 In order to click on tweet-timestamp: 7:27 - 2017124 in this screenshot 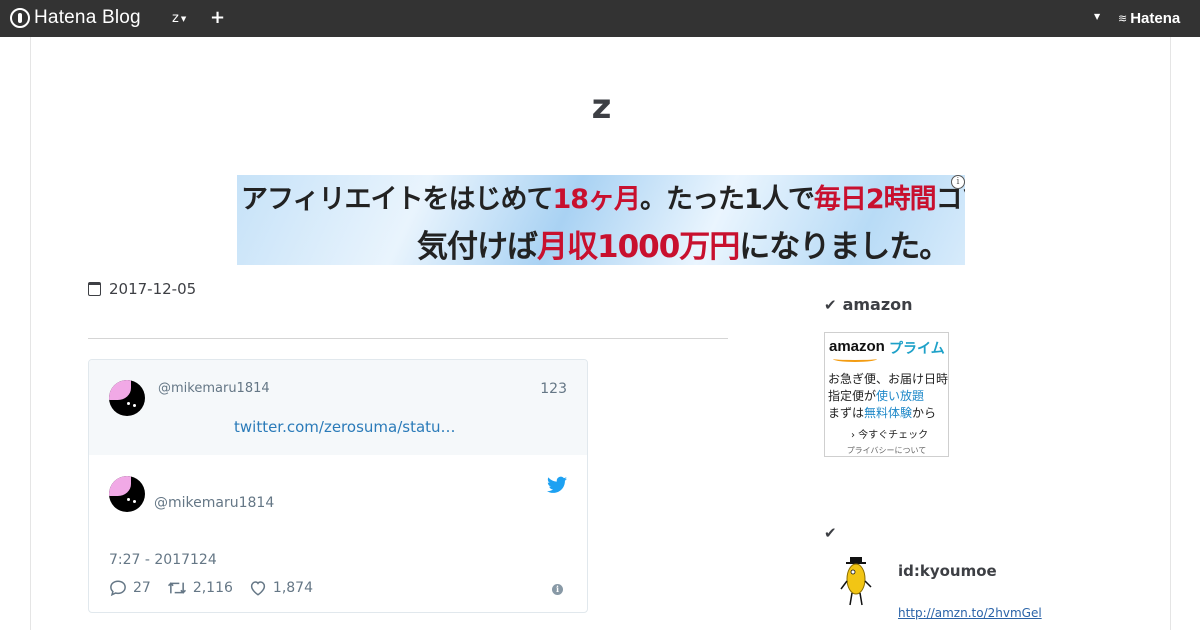, I will do `click(163, 560)`.